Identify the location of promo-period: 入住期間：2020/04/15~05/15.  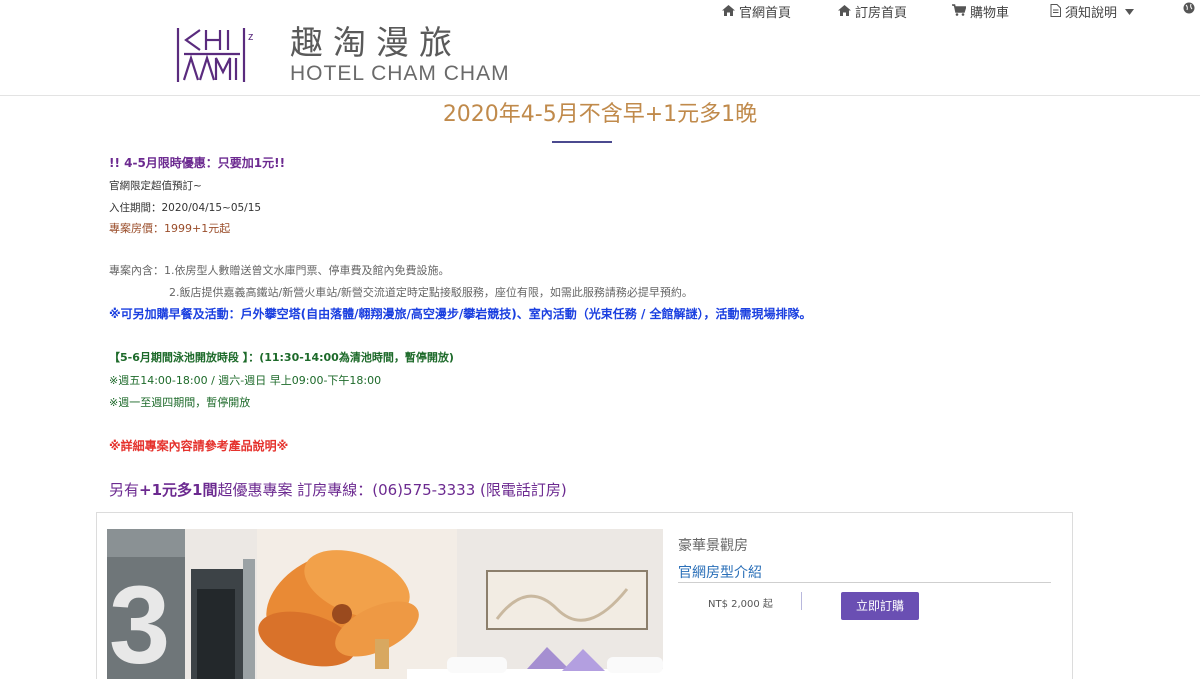
(185, 208).